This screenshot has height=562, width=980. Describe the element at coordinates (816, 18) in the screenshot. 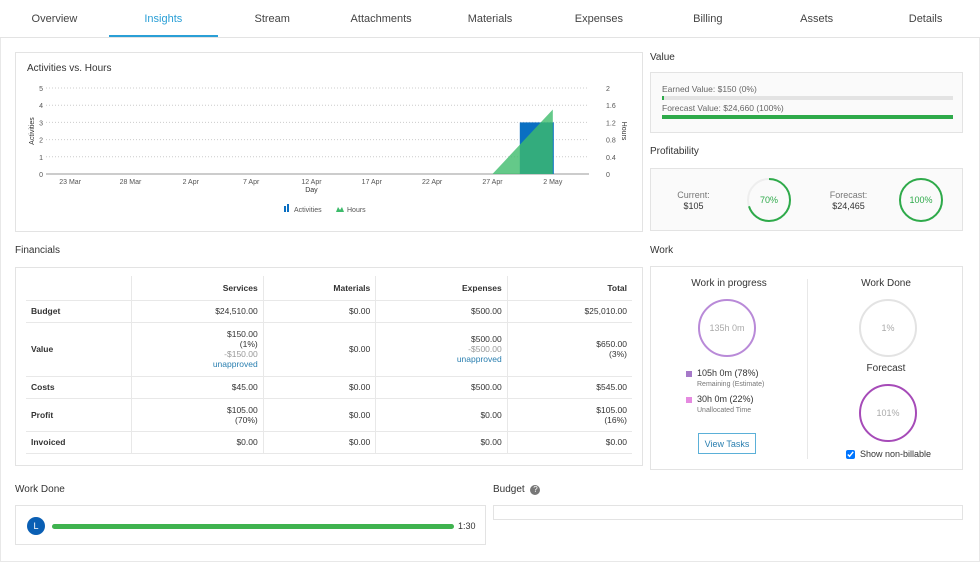

I see `tab-assets: Assets` at that location.